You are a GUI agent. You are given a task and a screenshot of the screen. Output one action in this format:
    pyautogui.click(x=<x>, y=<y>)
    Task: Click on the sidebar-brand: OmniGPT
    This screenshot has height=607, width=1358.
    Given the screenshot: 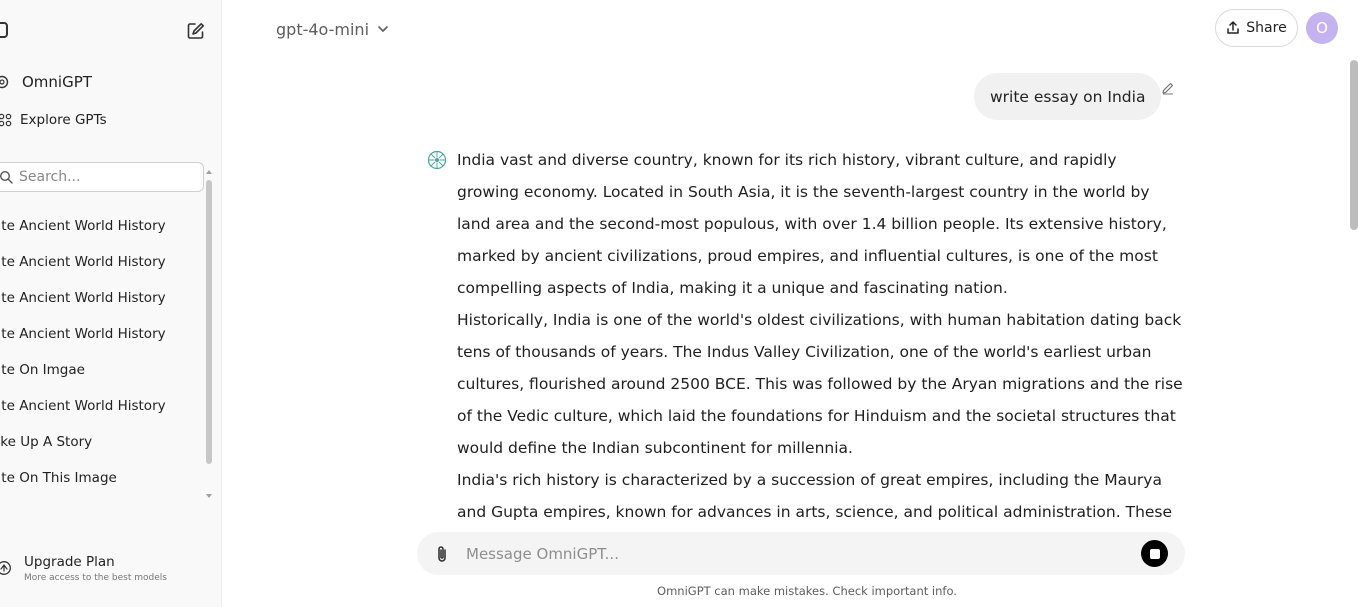 What is the action you would take?
    pyautogui.click(x=46, y=82)
    